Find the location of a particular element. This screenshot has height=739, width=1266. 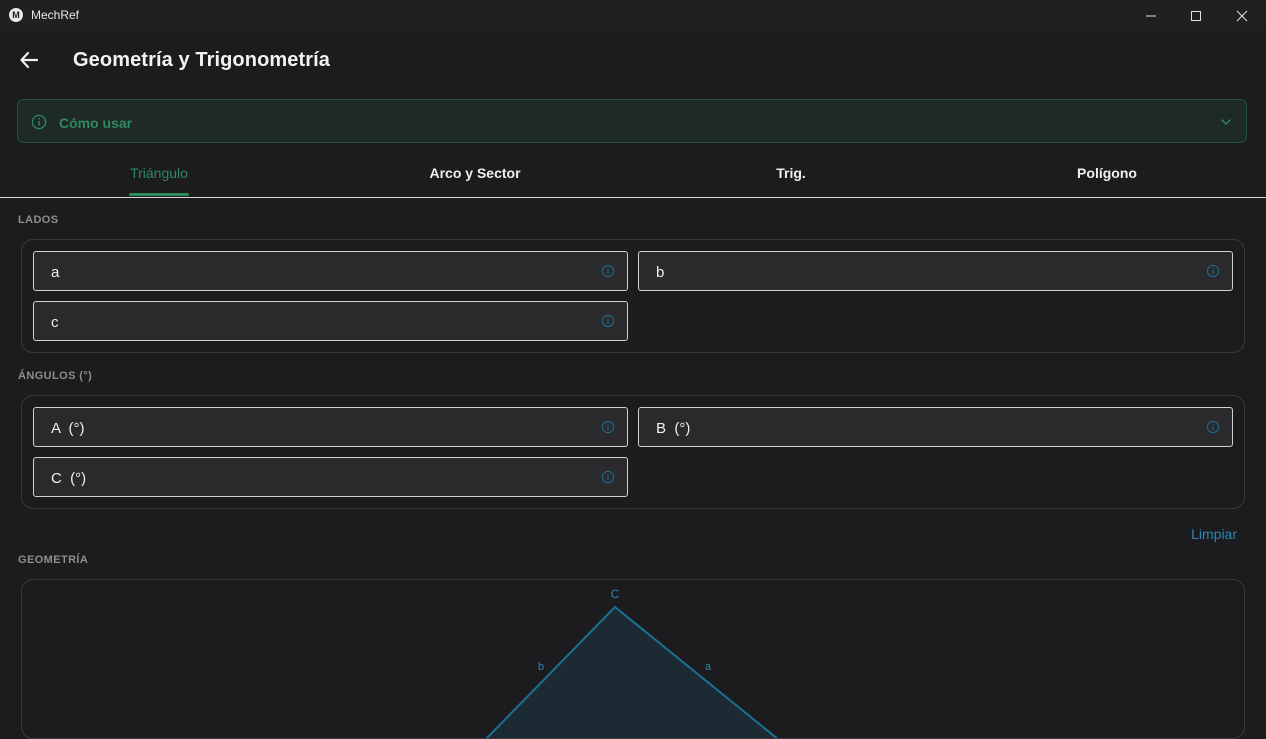

angle-b-label: B (°) is located at coordinates (673, 428).